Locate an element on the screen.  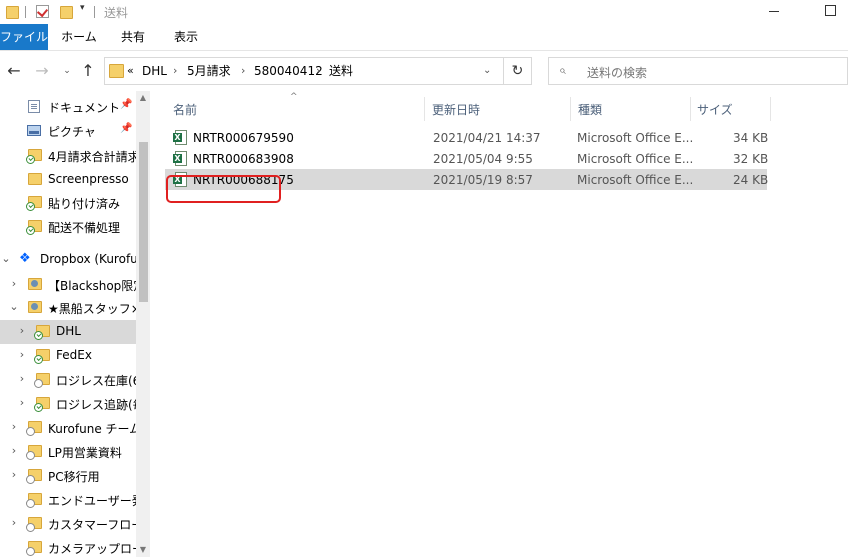
file-date: 2021/05/19 8:57 is located at coordinates (483, 180).